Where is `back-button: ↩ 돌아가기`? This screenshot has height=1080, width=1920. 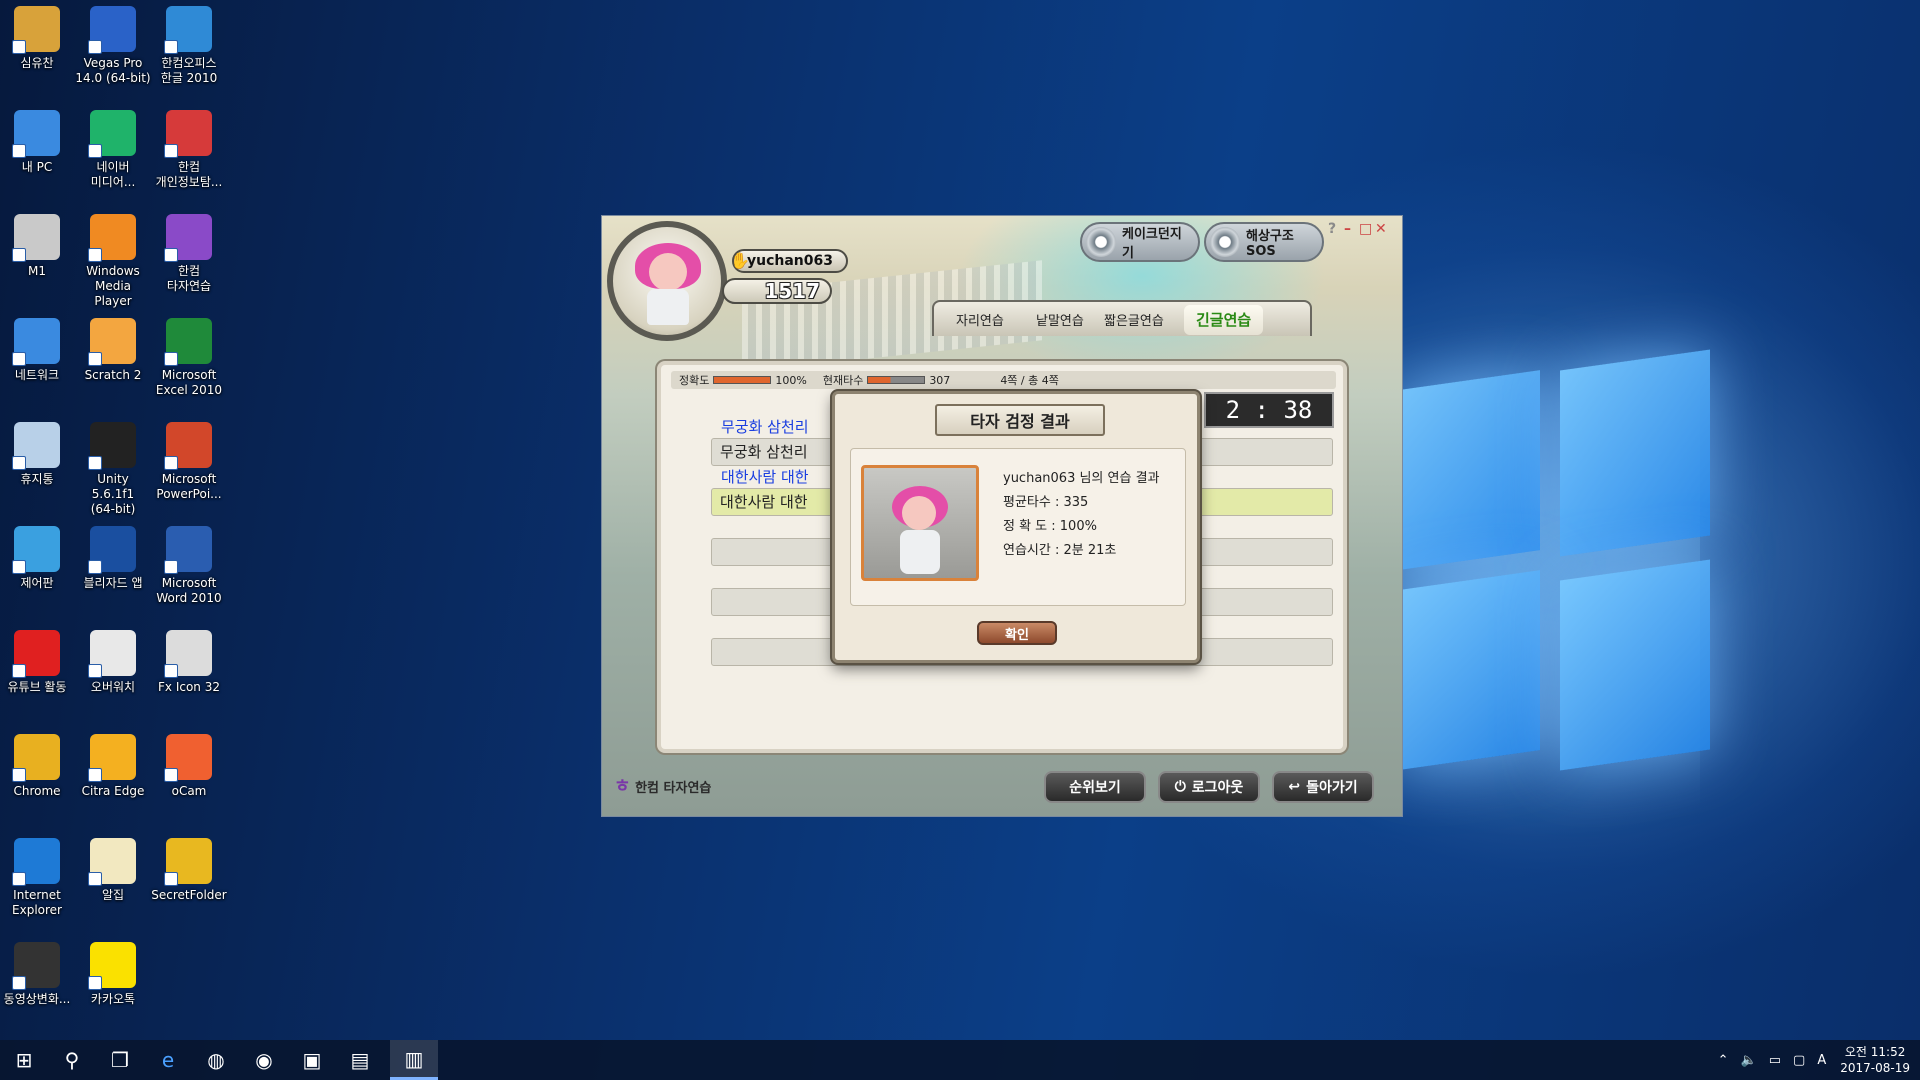
back-button: ↩ 돌아가기 is located at coordinates (1323, 787).